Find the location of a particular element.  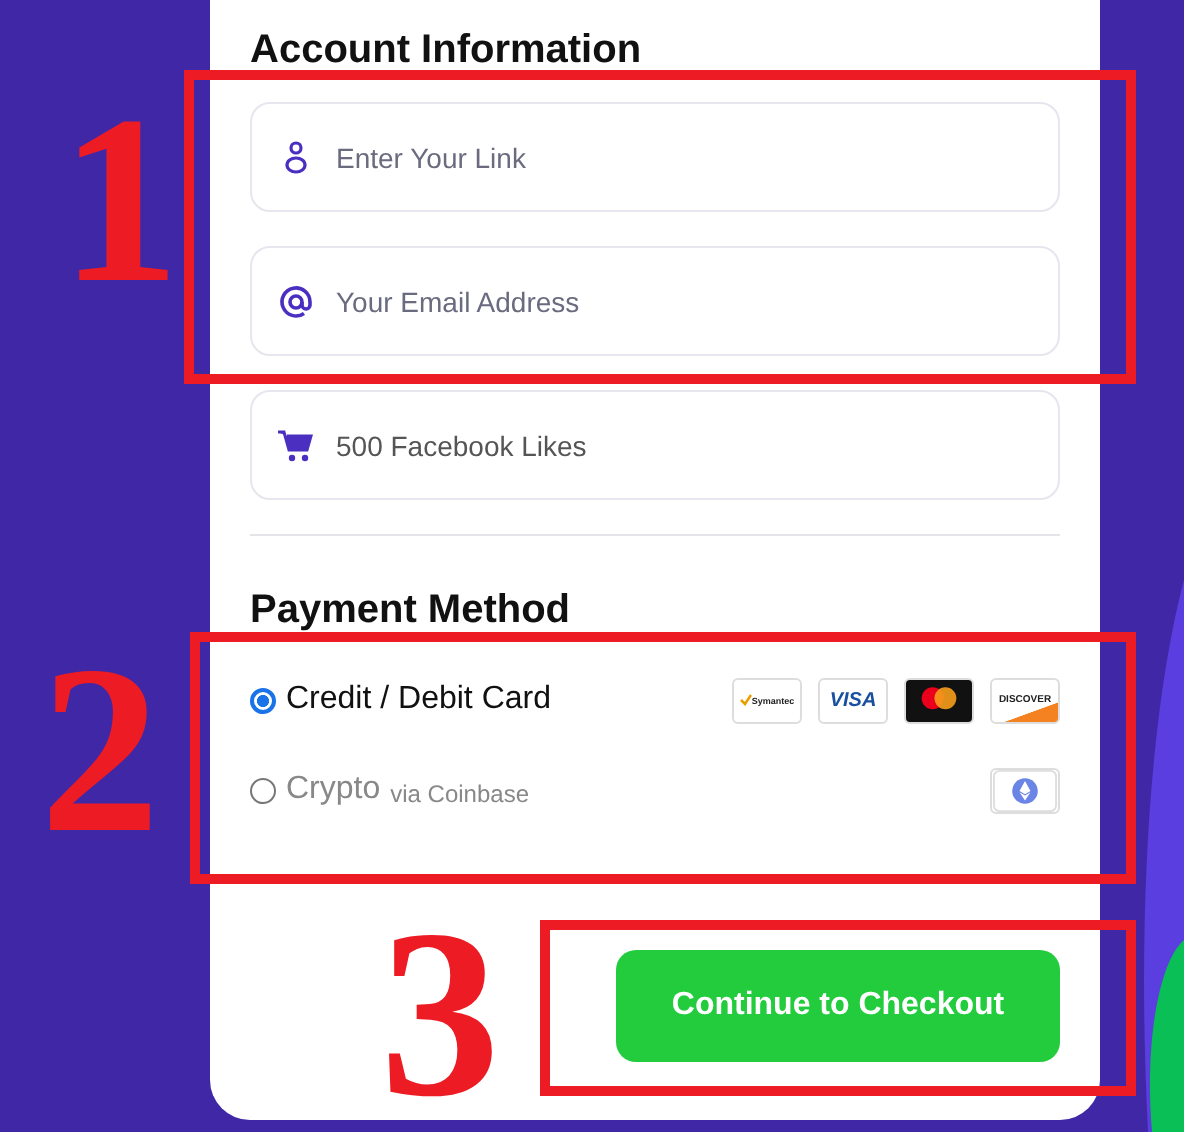

card-logo: VISA is located at coordinates (853, 700).